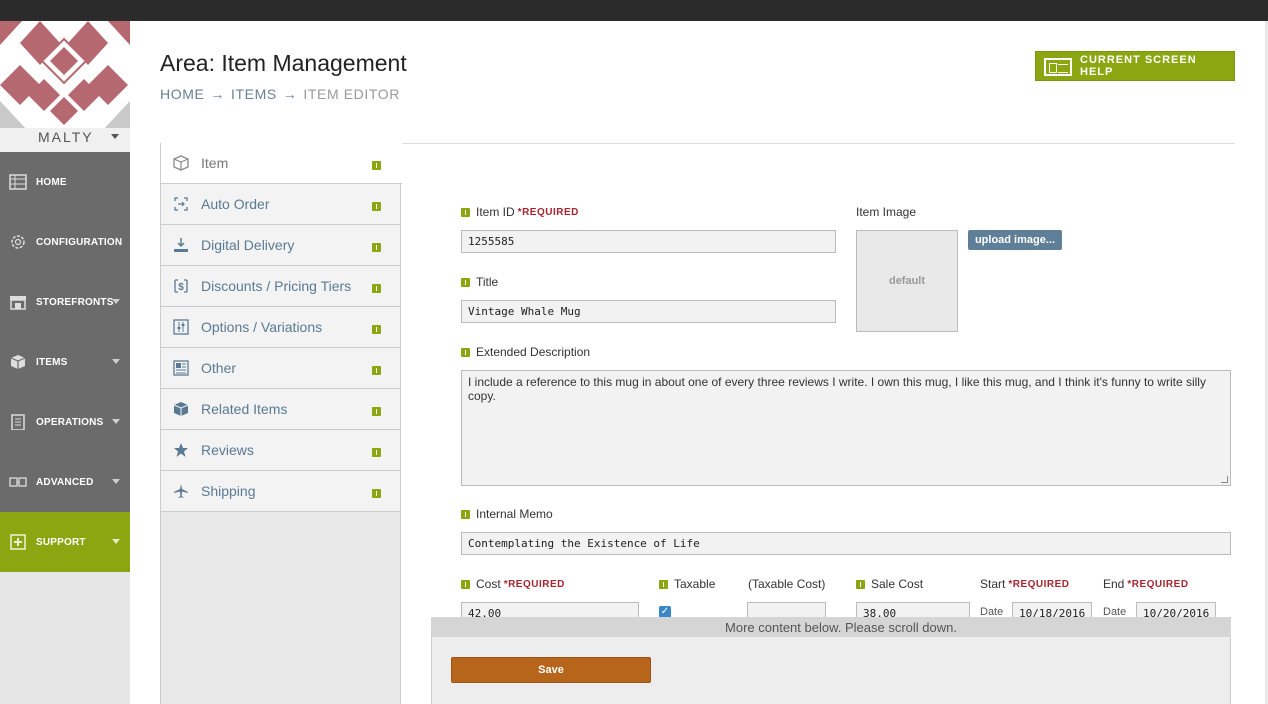 The image size is (1268, 704). What do you see at coordinates (244, 409) in the screenshot?
I see `tab-label: Related Items` at bounding box center [244, 409].